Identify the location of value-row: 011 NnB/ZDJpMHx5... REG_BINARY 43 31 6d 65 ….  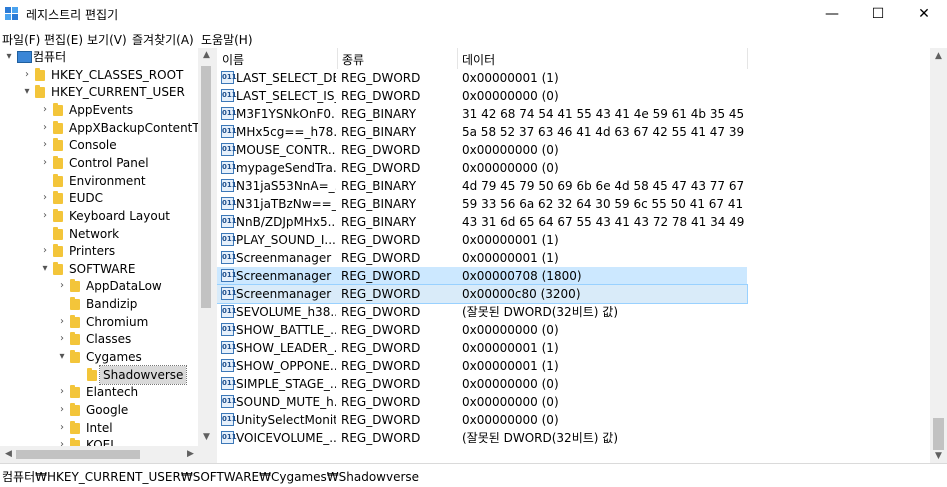
(482, 222).